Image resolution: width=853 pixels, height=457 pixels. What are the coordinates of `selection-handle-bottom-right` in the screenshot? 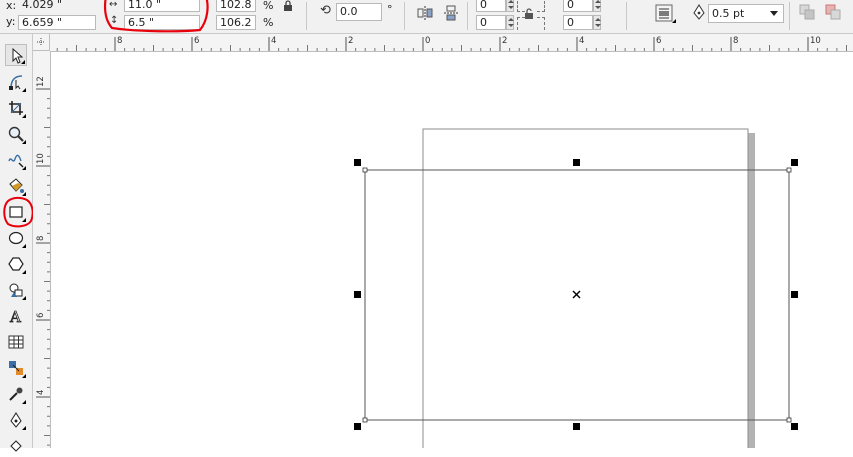 It's located at (794, 426).